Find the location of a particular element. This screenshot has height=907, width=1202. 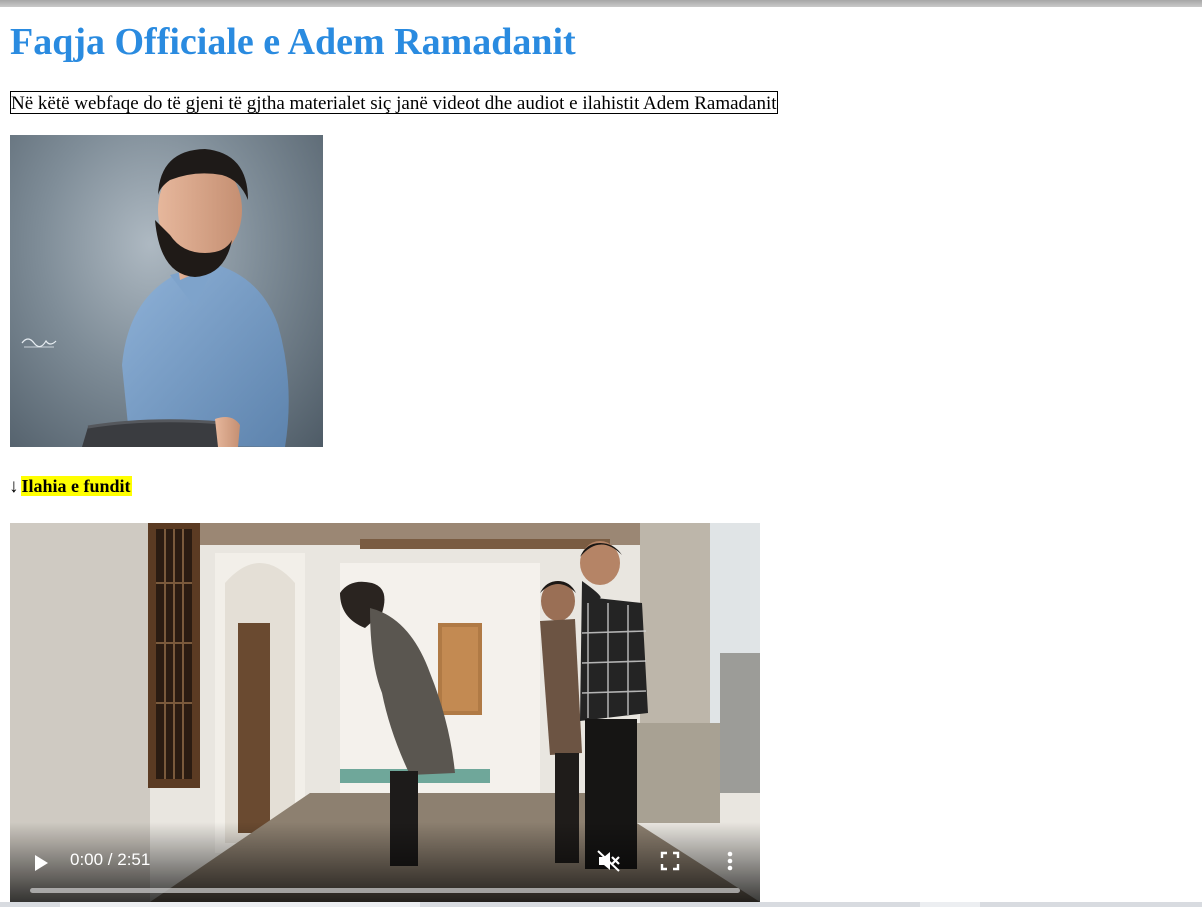

volume-muted-icon is located at coordinates (609, 861).